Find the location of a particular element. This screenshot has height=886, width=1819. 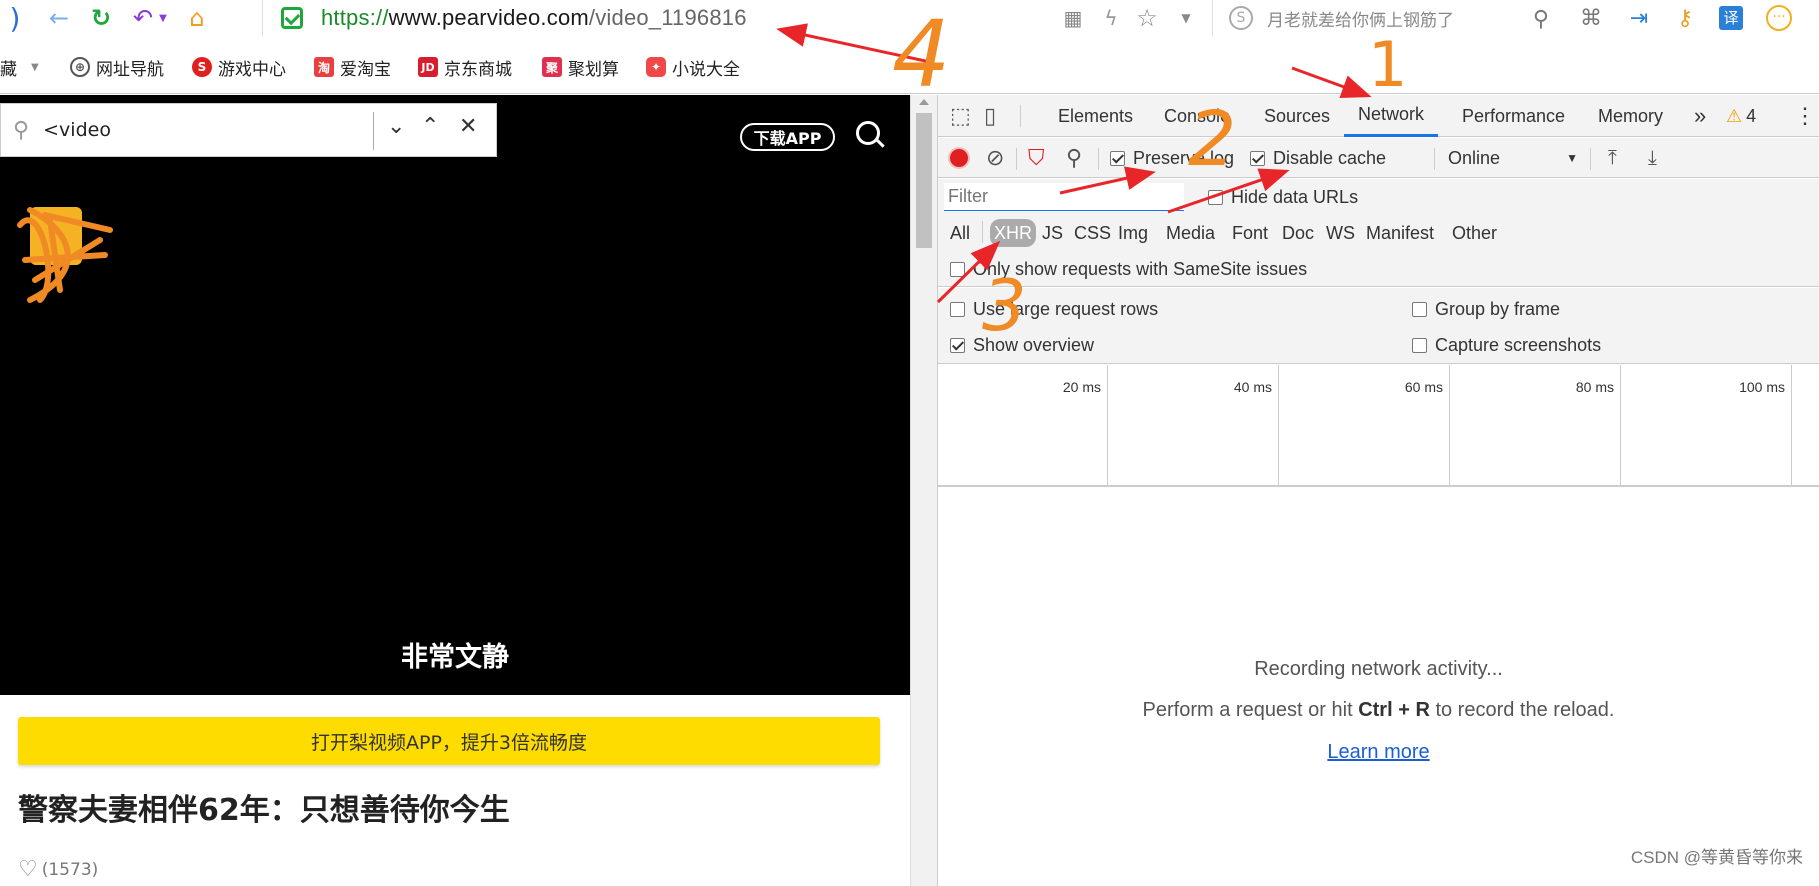

search-box: S 月老就差给你俩上钢筋了 ⚲ is located at coordinates (1384, 18).